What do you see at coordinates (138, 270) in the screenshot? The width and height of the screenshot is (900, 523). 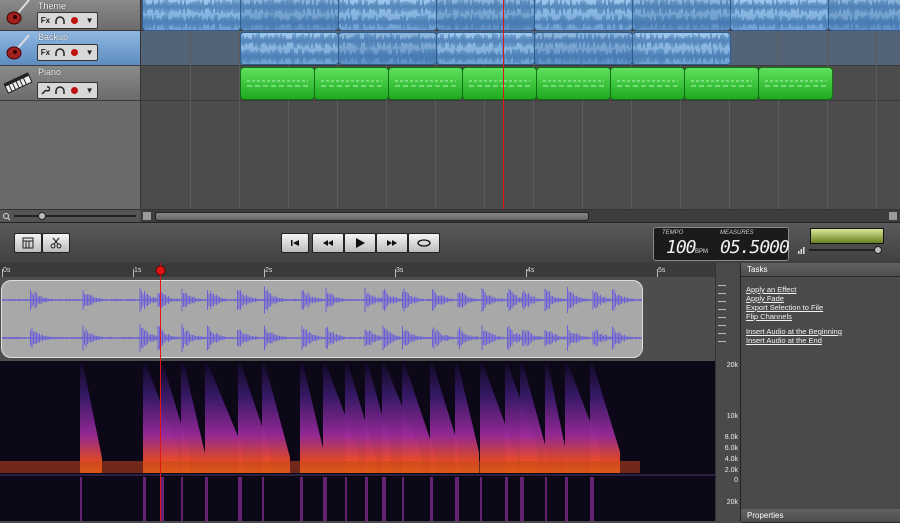 I see `ruler-label: 1s` at bounding box center [138, 270].